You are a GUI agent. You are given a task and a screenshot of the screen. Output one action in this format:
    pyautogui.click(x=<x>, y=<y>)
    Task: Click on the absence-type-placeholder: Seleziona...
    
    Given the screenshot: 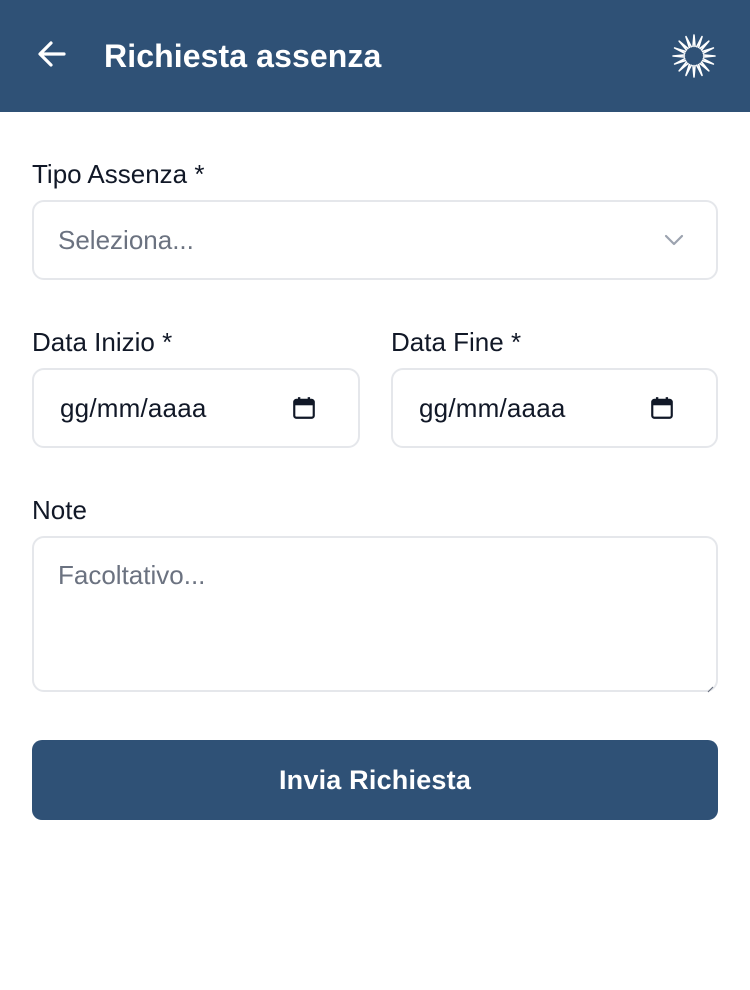 What is the action you would take?
    pyautogui.click(x=126, y=239)
    